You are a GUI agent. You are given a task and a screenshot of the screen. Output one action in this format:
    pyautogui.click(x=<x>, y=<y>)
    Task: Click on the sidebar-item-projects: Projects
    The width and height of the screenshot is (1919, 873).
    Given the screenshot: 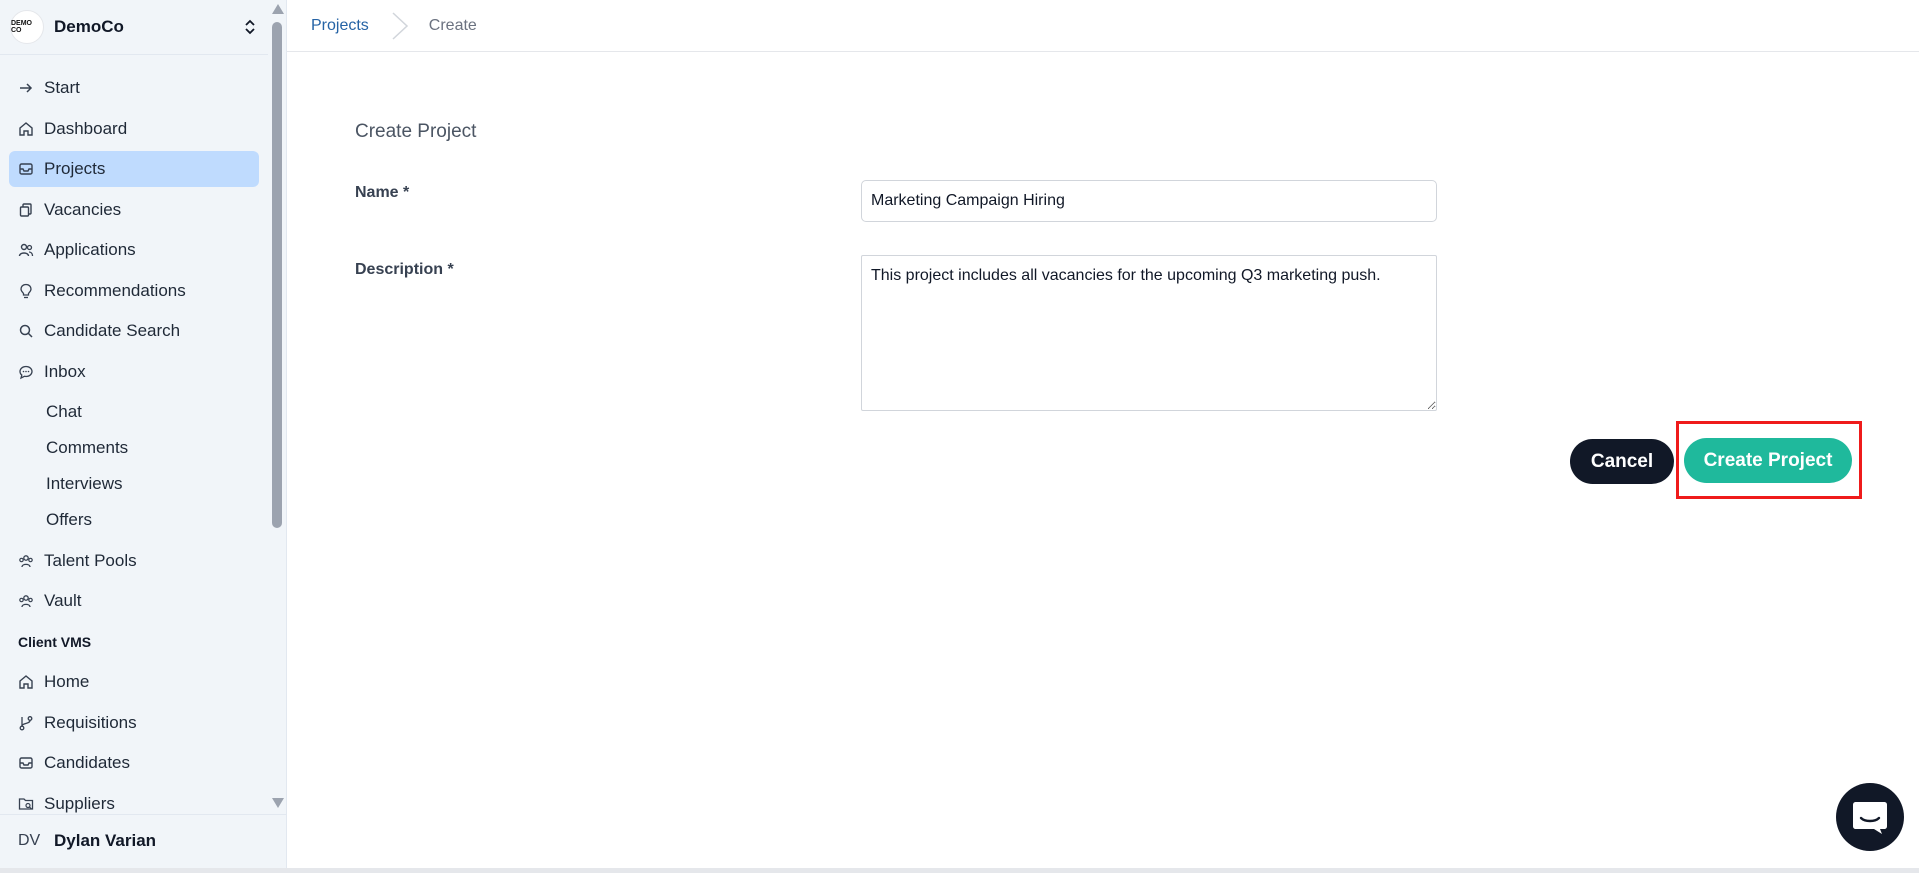 What is the action you would take?
    pyautogui.click(x=134, y=169)
    